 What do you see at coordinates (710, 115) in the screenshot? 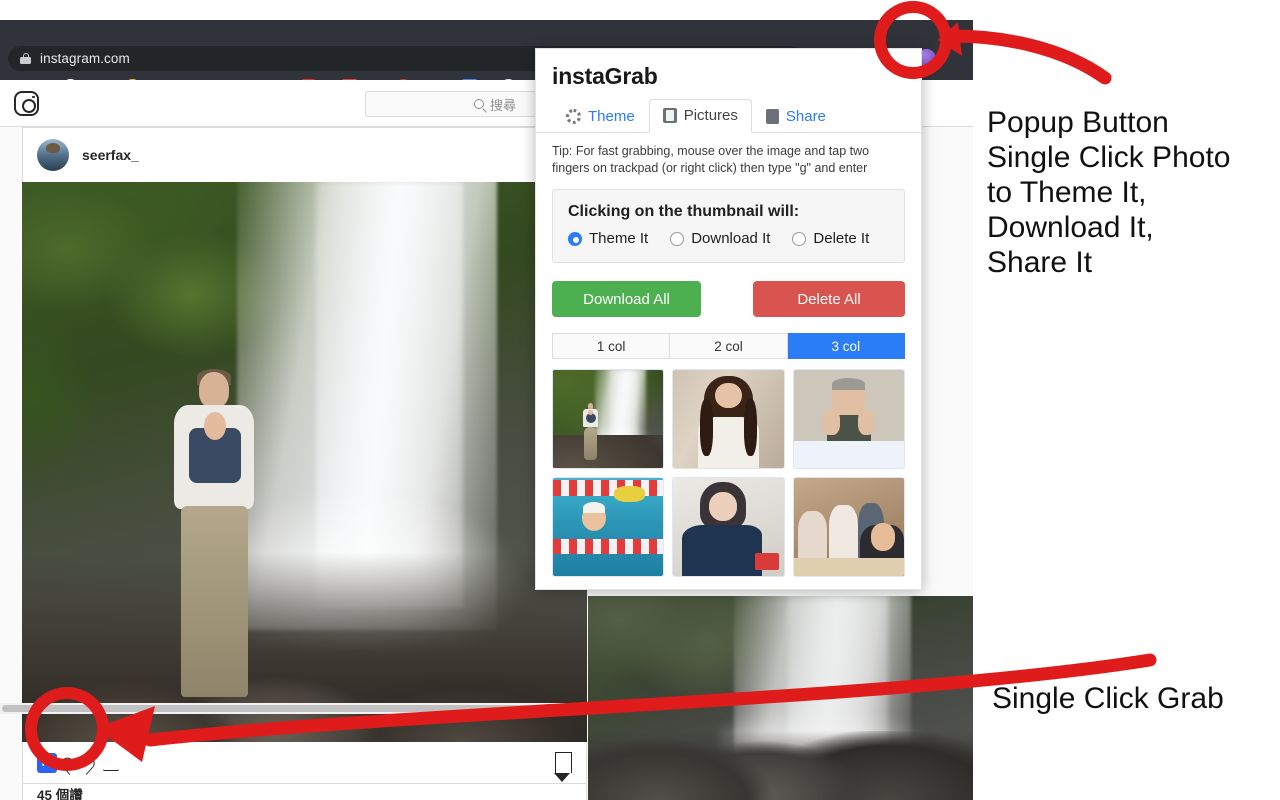
I see `tab-label: Pictures` at bounding box center [710, 115].